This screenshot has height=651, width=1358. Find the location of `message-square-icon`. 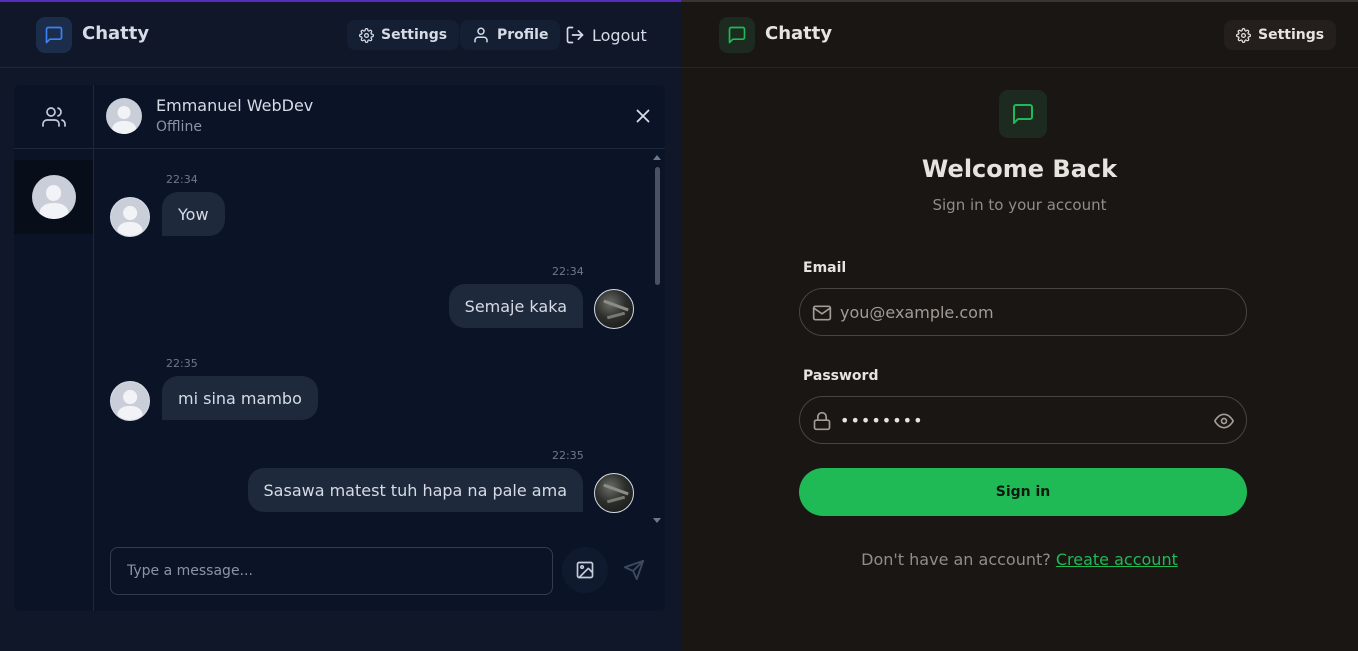

message-square-icon is located at coordinates (1023, 114).